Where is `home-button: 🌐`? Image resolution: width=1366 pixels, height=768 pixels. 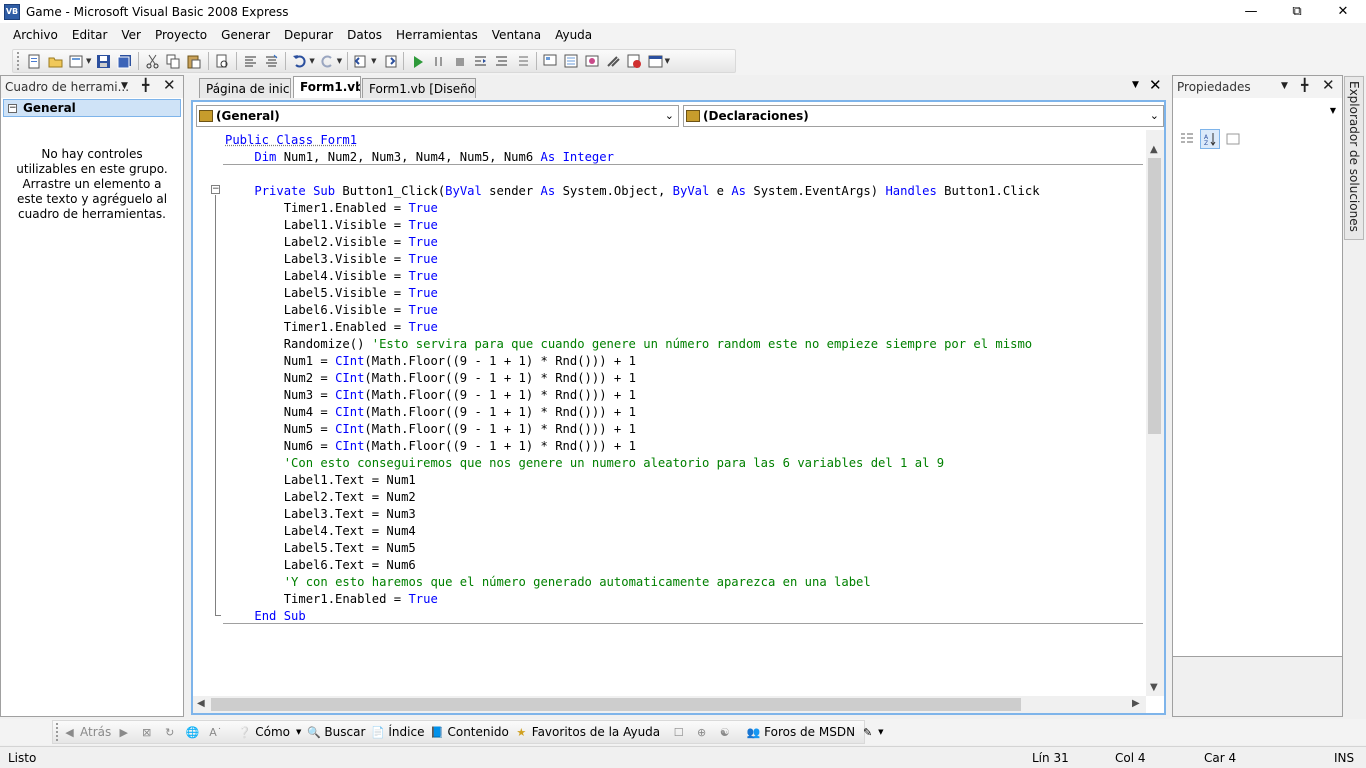 home-button: 🌐 is located at coordinates (194, 732).